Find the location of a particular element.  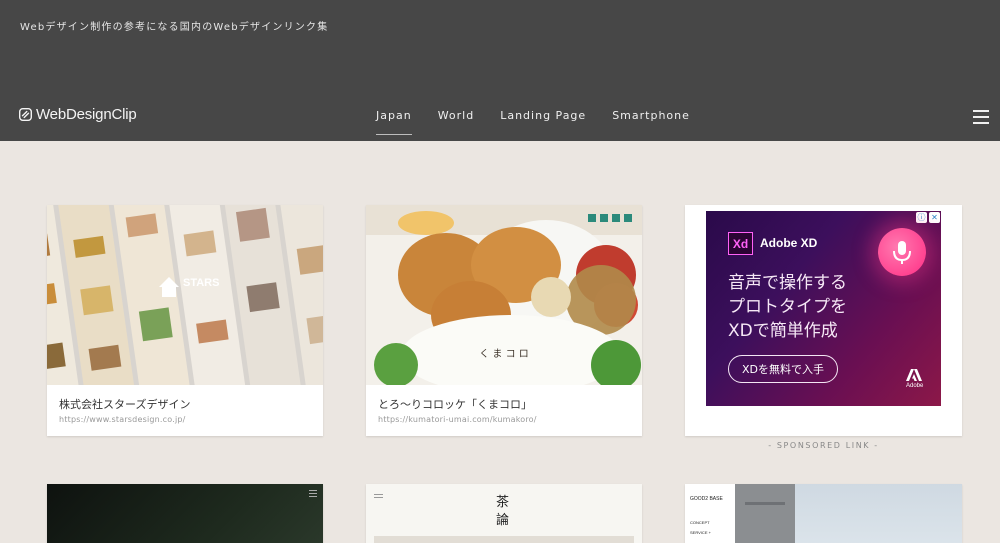

ad-cta-button: XDを無料で入手 is located at coordinates (783, 369).